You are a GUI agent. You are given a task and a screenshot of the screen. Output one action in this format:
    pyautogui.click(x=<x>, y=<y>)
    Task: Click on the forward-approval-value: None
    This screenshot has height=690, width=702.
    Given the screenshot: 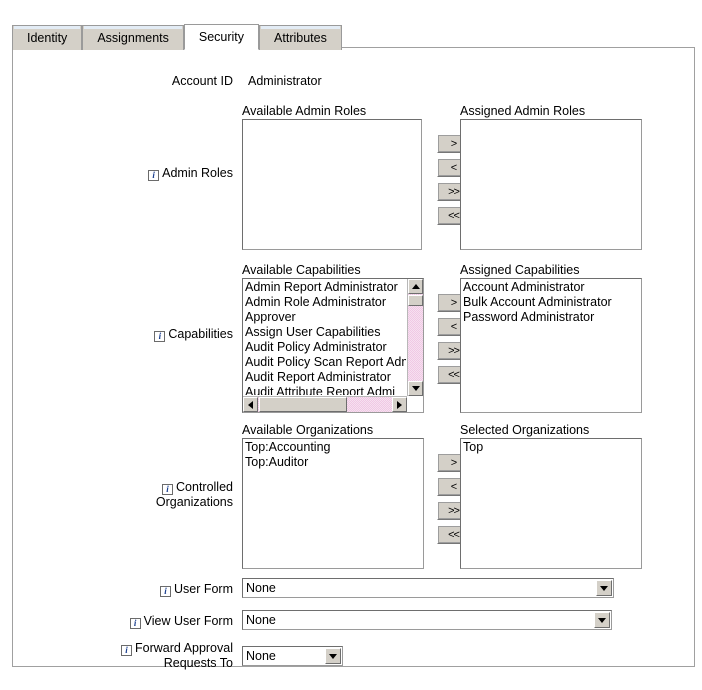 What is the action you would take?
    pyautogui.click(x=261, y=656)
    